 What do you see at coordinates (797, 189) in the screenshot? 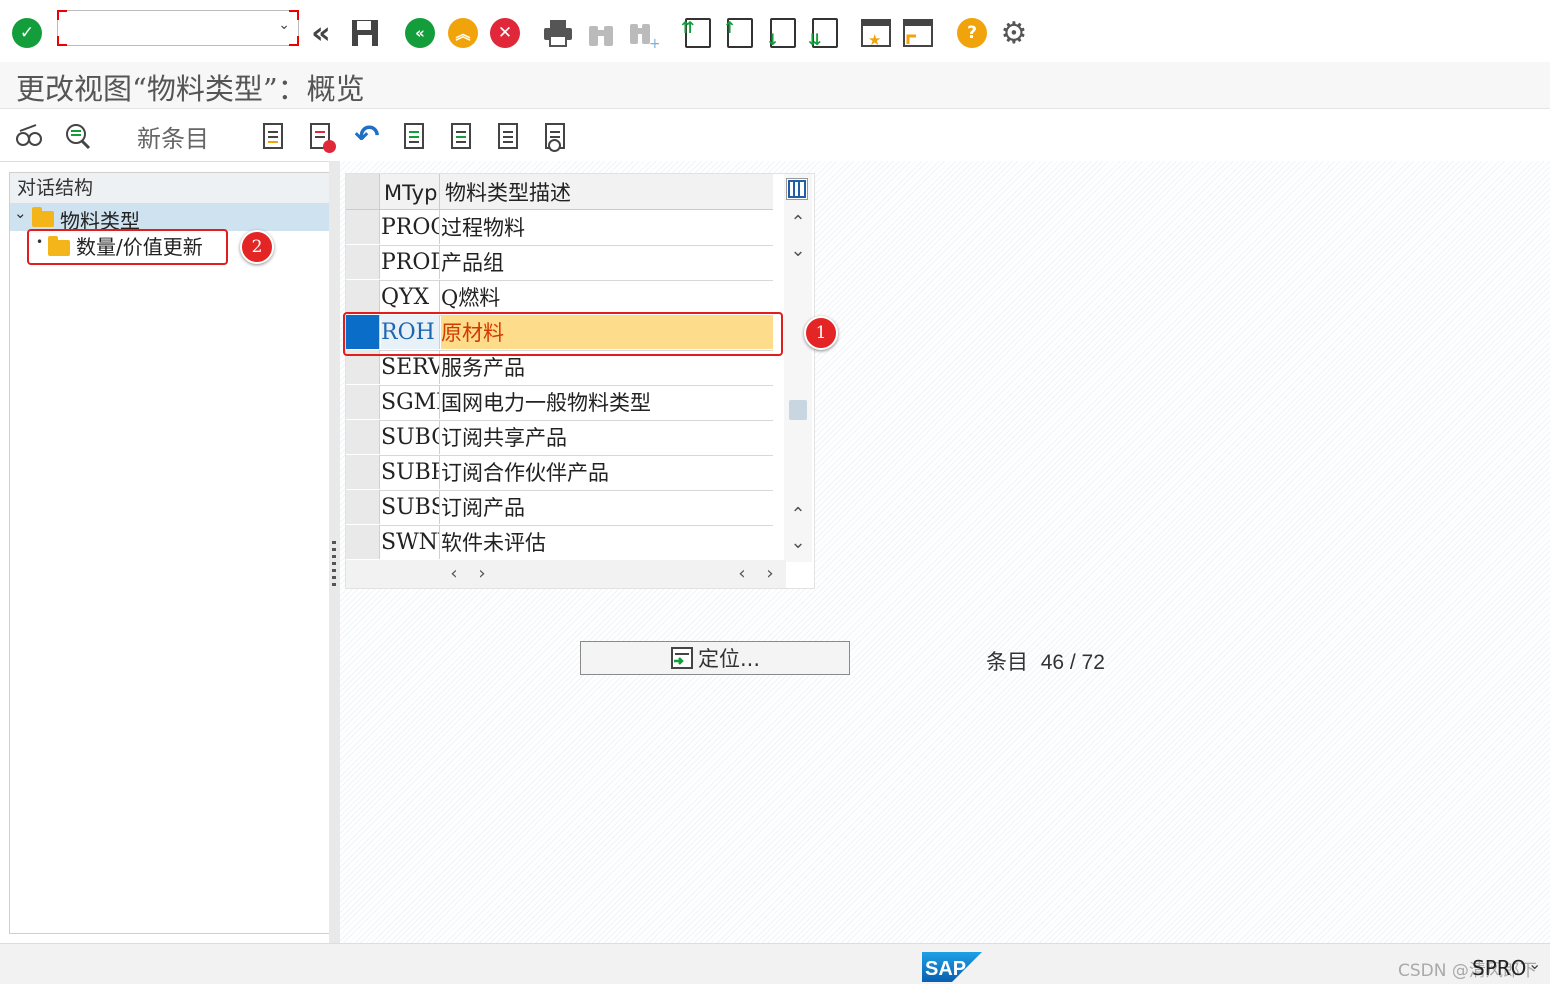
I see `column-settings-icon` at bounding box center [797, 189].